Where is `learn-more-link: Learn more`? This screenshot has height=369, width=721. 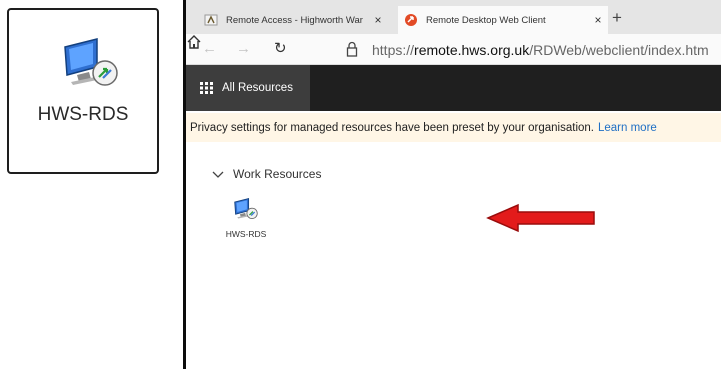 learn-more-link: Learn more is located at coordinates (627, 128).